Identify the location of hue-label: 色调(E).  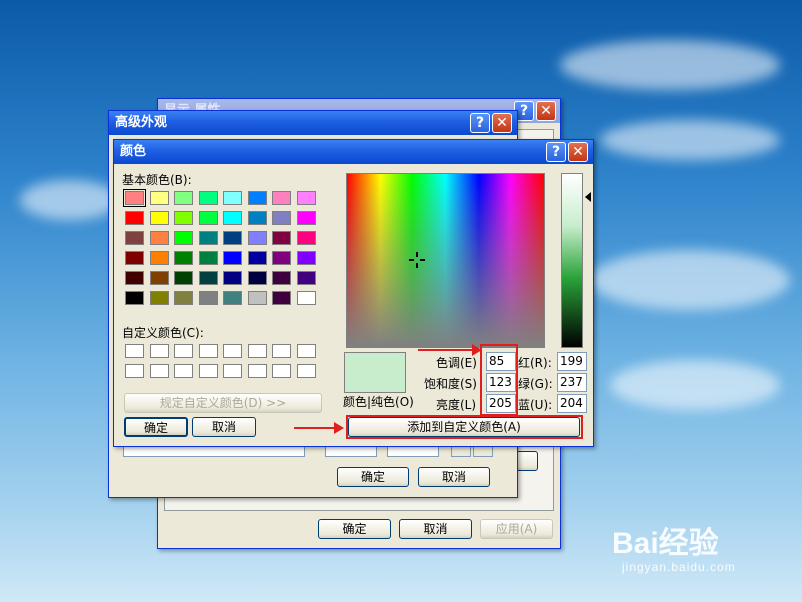
(456, 363).